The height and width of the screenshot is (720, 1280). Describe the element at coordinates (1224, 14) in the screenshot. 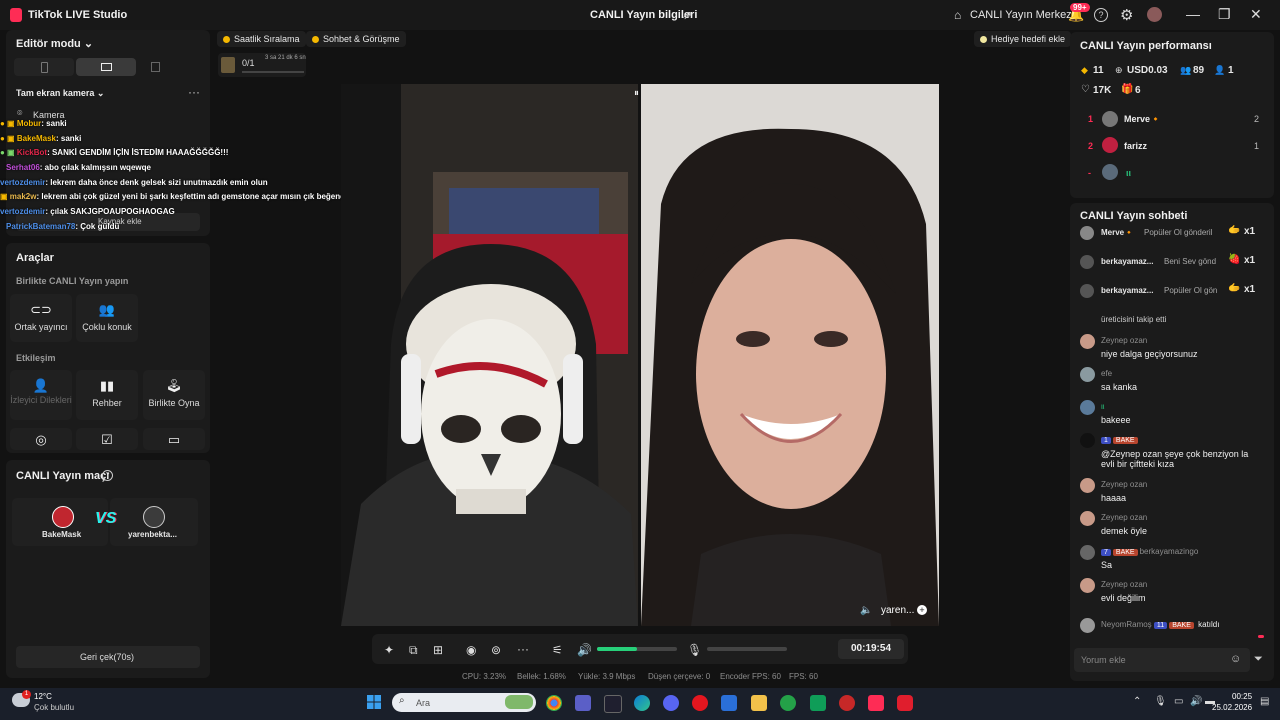

I see `maximize-icon: ❐` at that location.